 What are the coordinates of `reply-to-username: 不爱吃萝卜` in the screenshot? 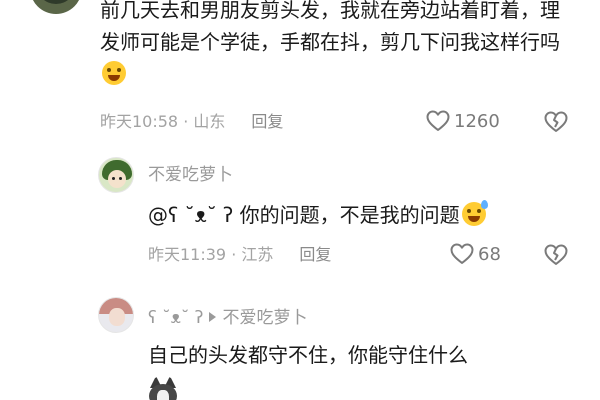 It's located at (264, 318).